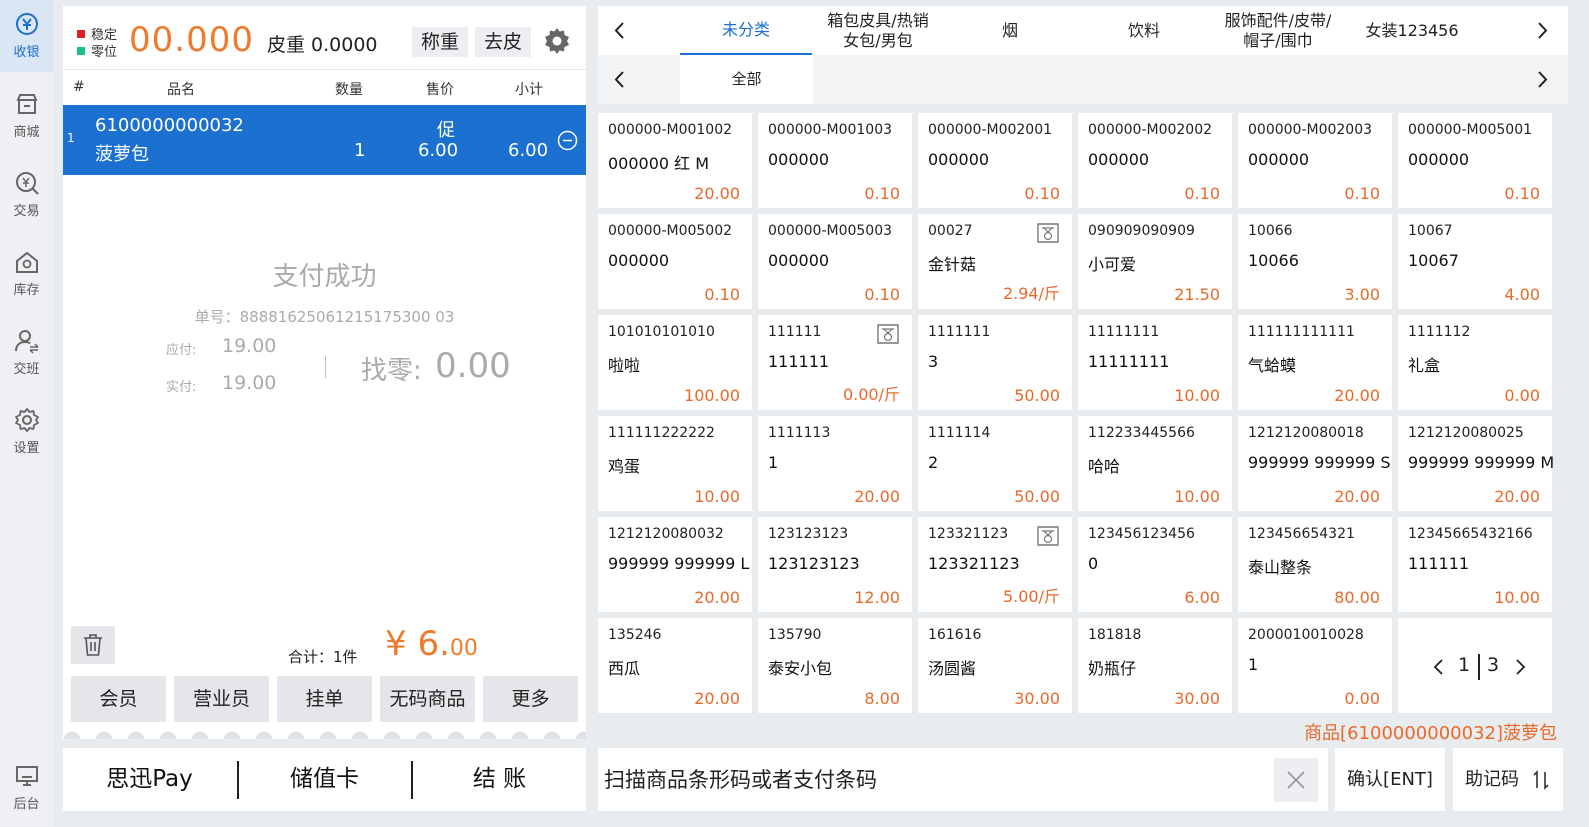 The width and height of the screenshot is (1589, 827). I want to click on product-card: 000000-M001002 000000 红 M 20.00, so click(675, 160).